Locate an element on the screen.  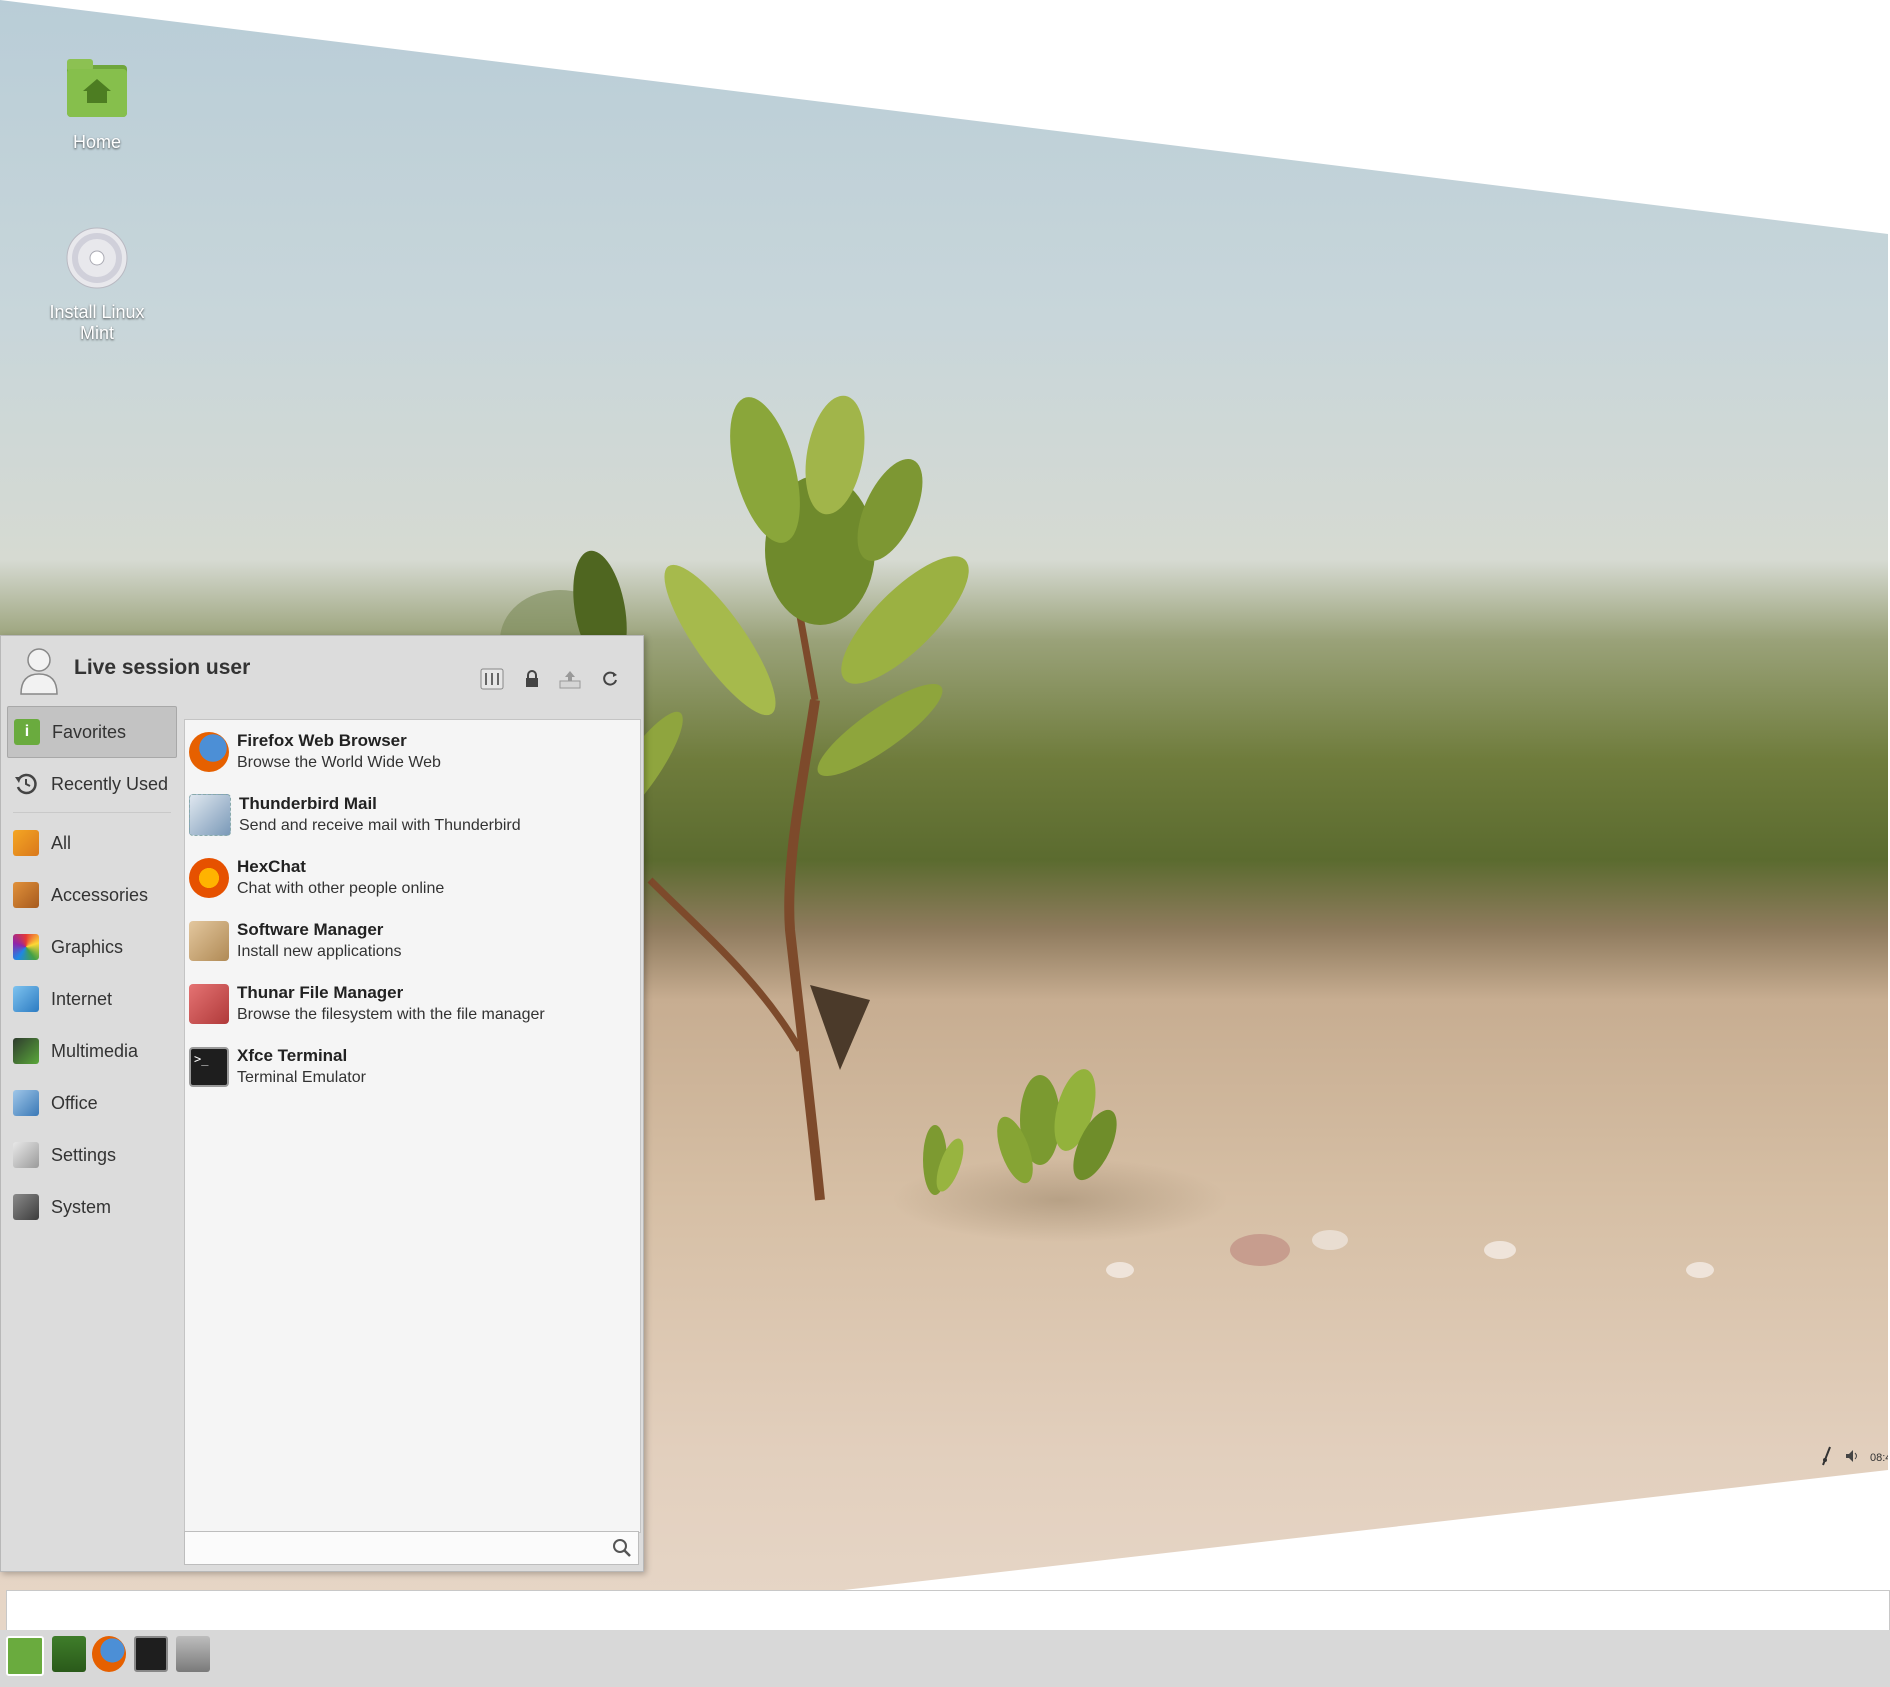
app-name: HexChat is located at coordinates (271, 866).